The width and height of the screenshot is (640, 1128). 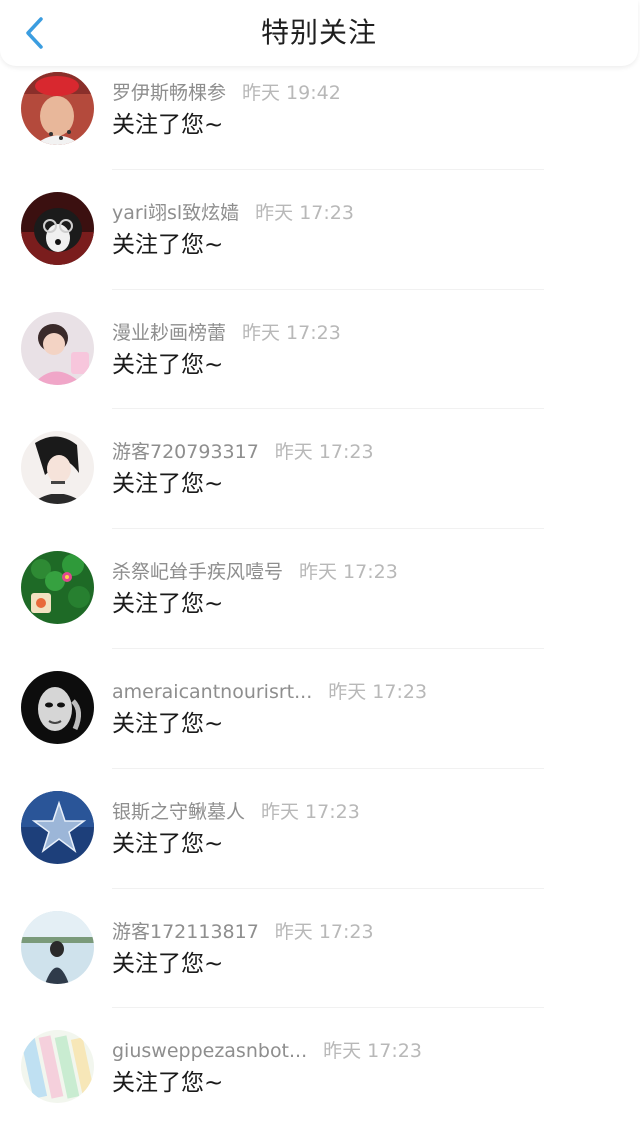 I want to click on notification-meta: yari翊sl致炫嫱 昨天 17:23, so click(x=233, y=213).